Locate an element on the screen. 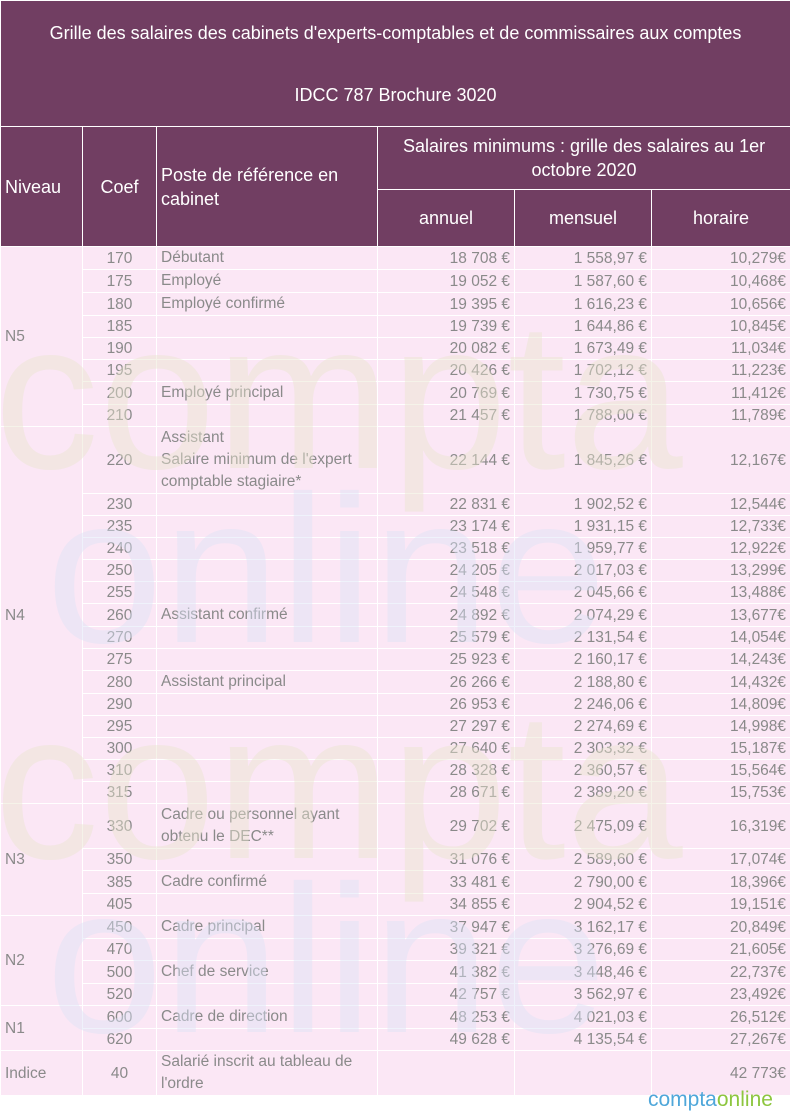  cell-coef: 190 is located at coordinates (119, 348).